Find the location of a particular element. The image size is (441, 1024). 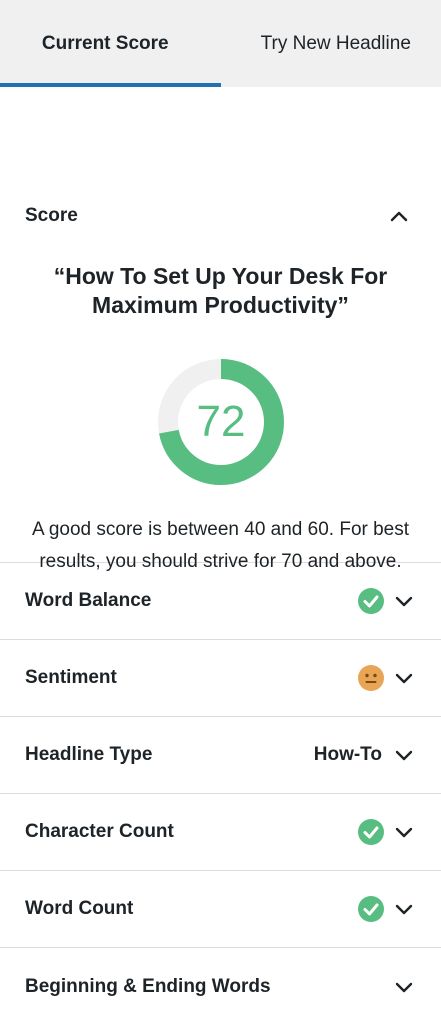

score-value: 72 is located at coordinates (221, 421).